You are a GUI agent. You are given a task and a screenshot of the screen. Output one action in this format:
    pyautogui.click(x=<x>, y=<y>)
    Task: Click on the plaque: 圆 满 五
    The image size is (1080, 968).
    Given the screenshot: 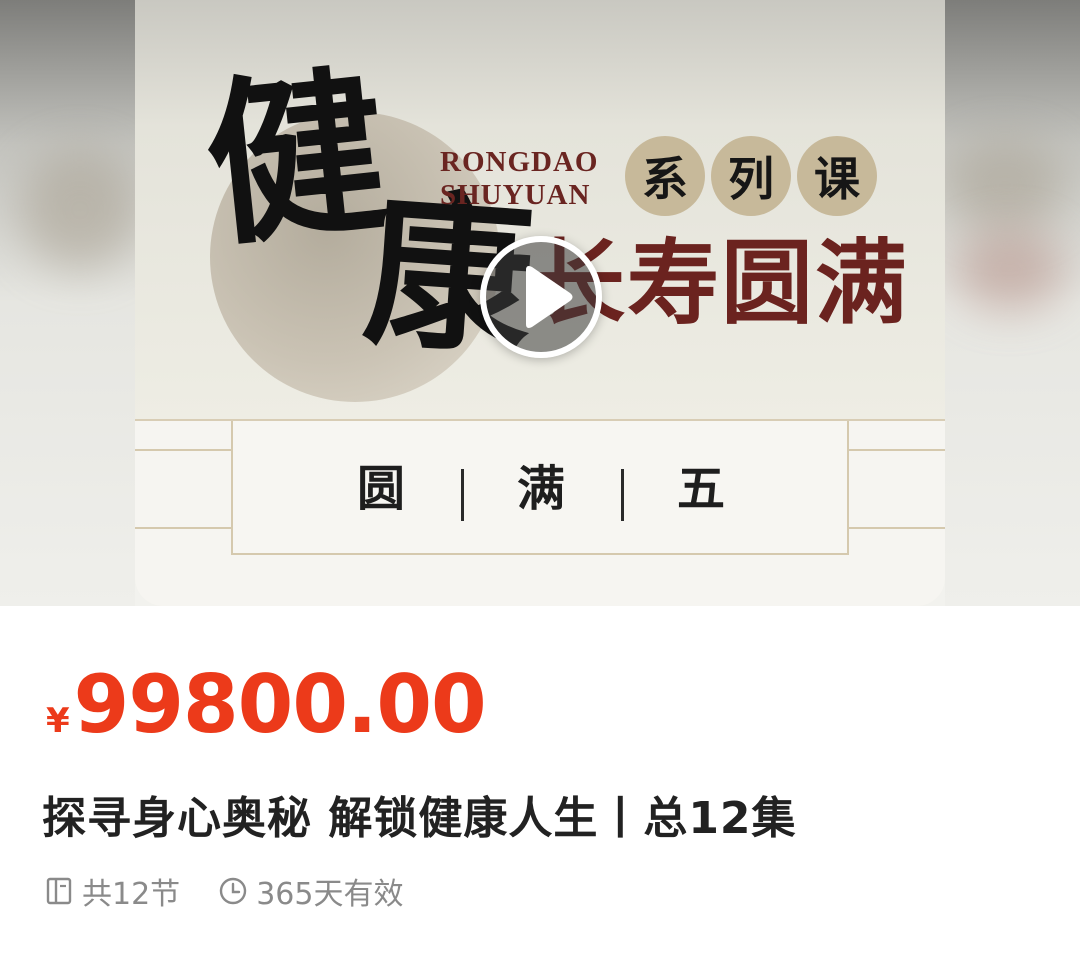 What is the action you would take?
    pyautogui.click(x=540, y=488)
    